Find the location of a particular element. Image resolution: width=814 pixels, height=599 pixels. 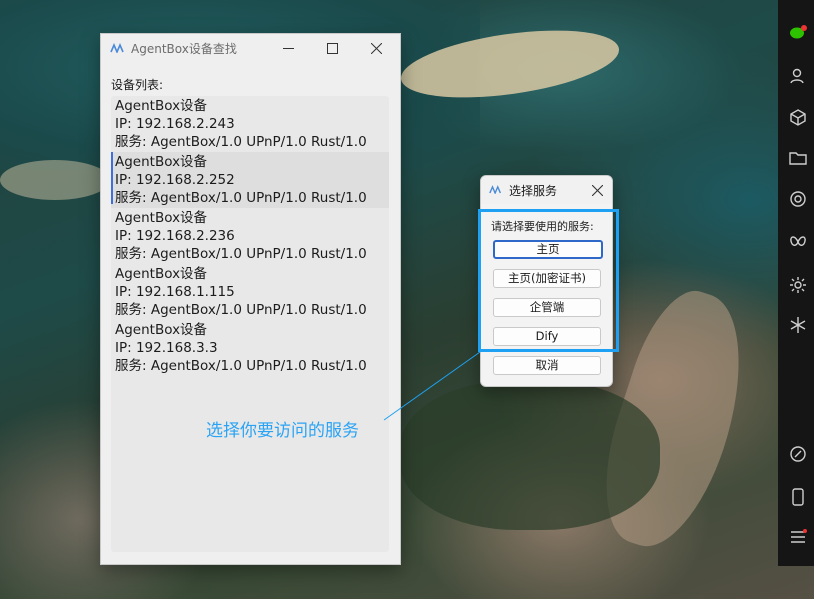

maximize-icon is located at coordinates (332, 48).